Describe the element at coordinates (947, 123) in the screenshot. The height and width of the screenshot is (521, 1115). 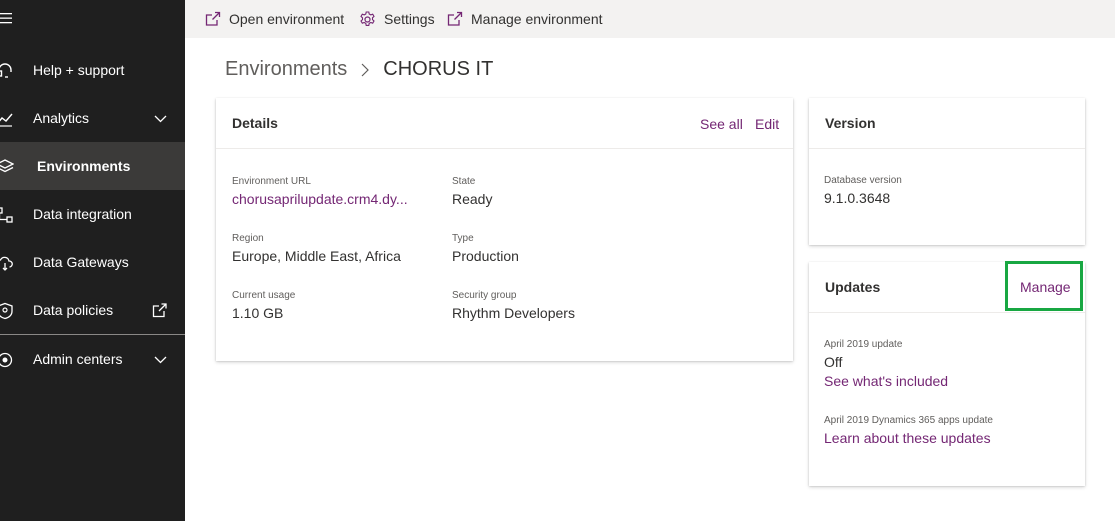
I see `version-card-header: Version` at that location.